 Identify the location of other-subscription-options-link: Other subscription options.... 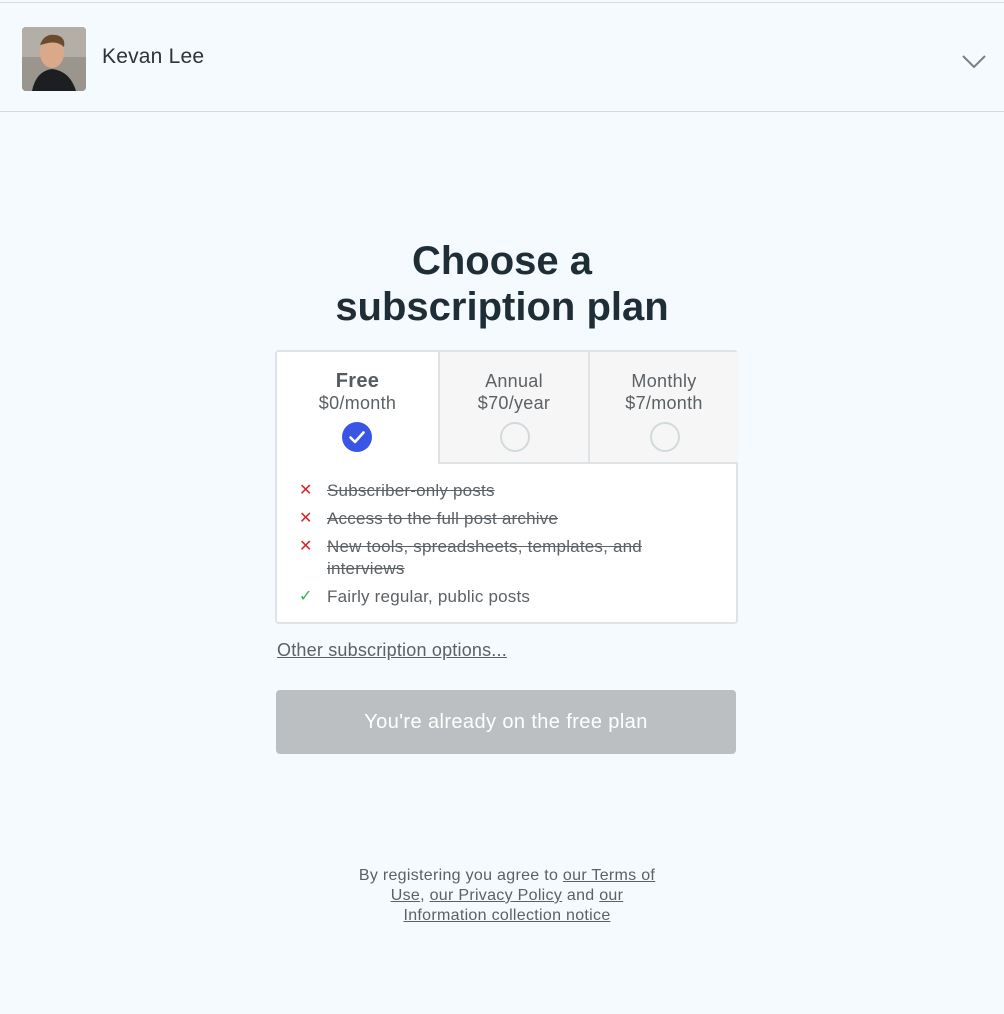
(392, 650).